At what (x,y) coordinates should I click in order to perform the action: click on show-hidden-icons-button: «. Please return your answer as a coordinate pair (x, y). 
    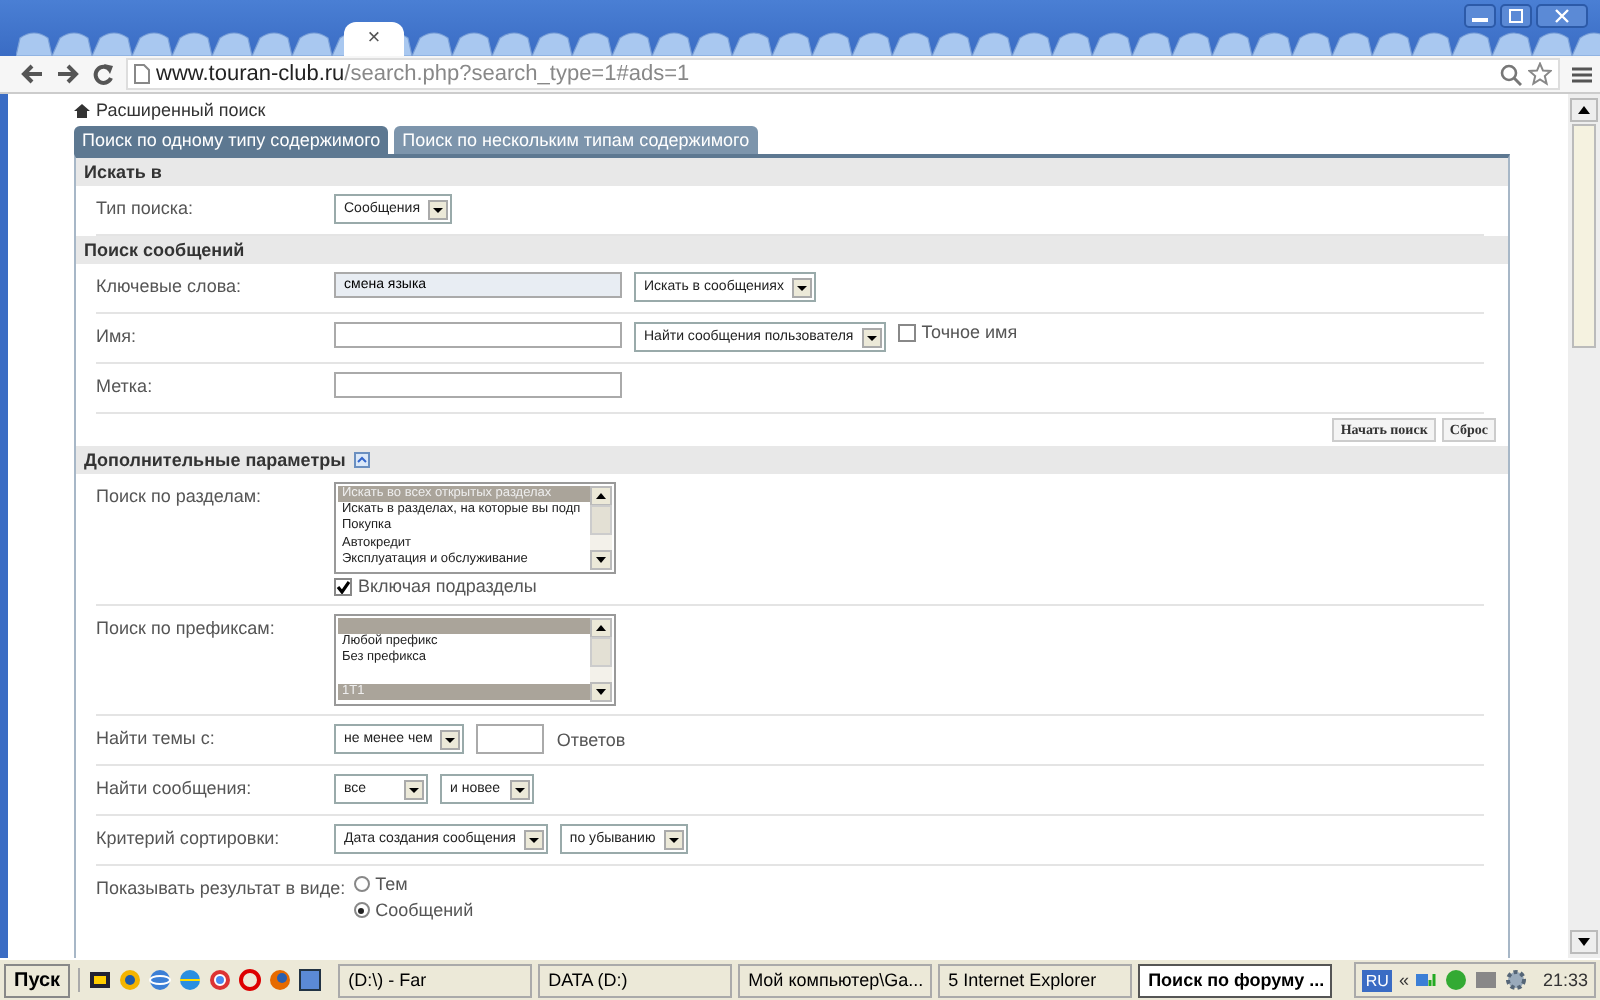
    Looking at the image, I should click on (1403, 980).